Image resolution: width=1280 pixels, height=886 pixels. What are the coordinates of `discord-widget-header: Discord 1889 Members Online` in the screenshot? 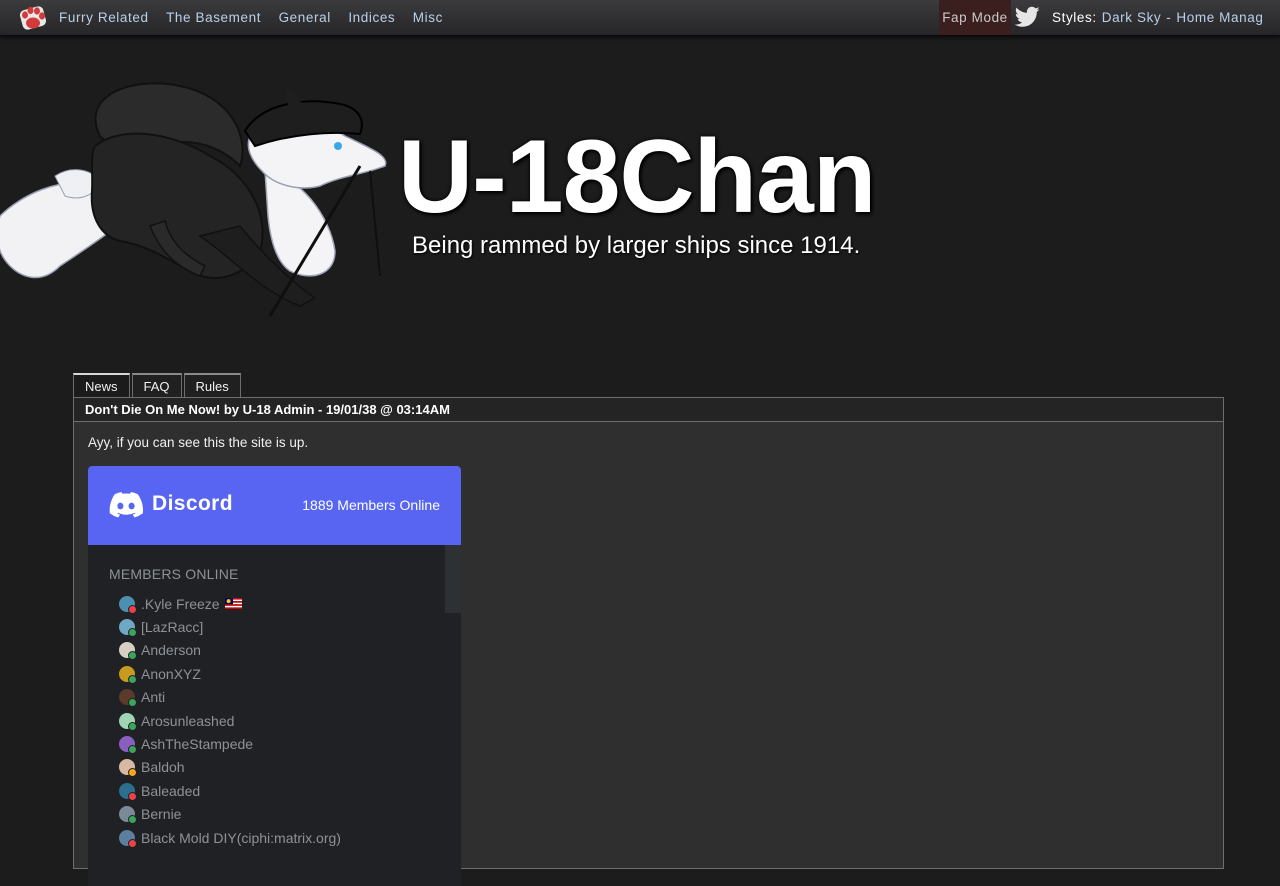 It's located at (274, 505).